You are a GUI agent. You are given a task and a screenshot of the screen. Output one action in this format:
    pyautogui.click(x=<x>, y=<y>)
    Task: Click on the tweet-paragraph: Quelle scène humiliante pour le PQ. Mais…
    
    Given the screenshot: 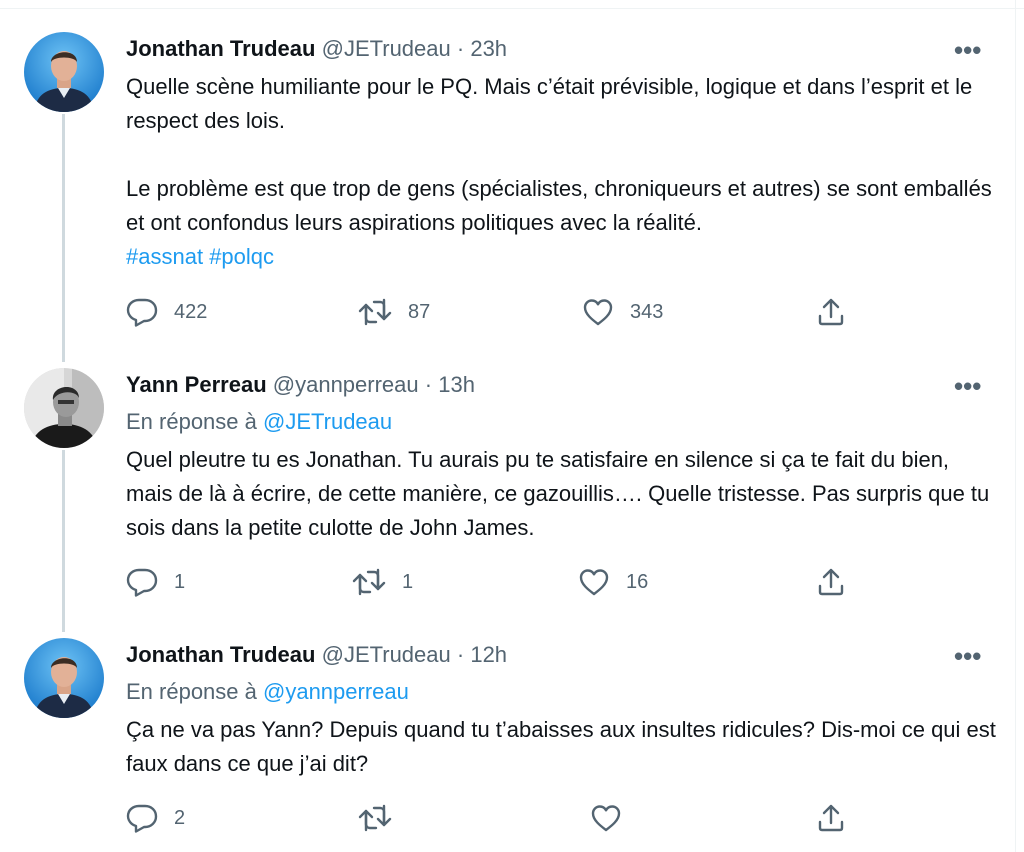 What is the action you would take?
    pyautogui.click(x=549, y=103)
    